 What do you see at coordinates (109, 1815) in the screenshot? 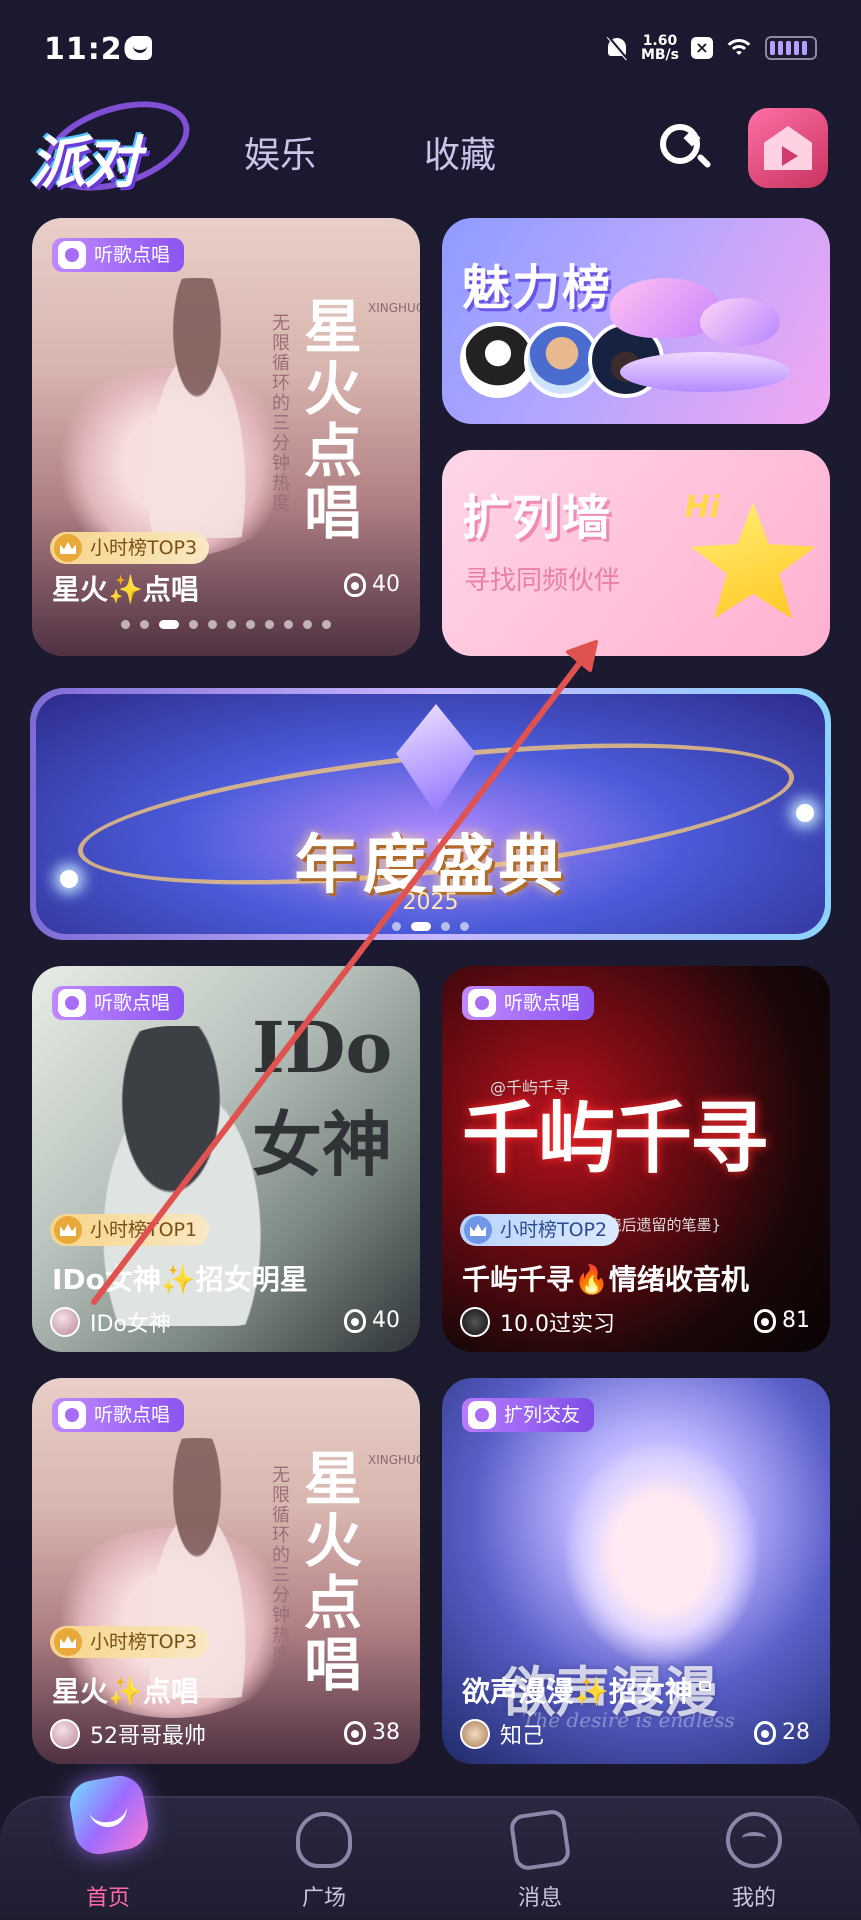
I see `home-icon` at bounding box center [109, 1815].